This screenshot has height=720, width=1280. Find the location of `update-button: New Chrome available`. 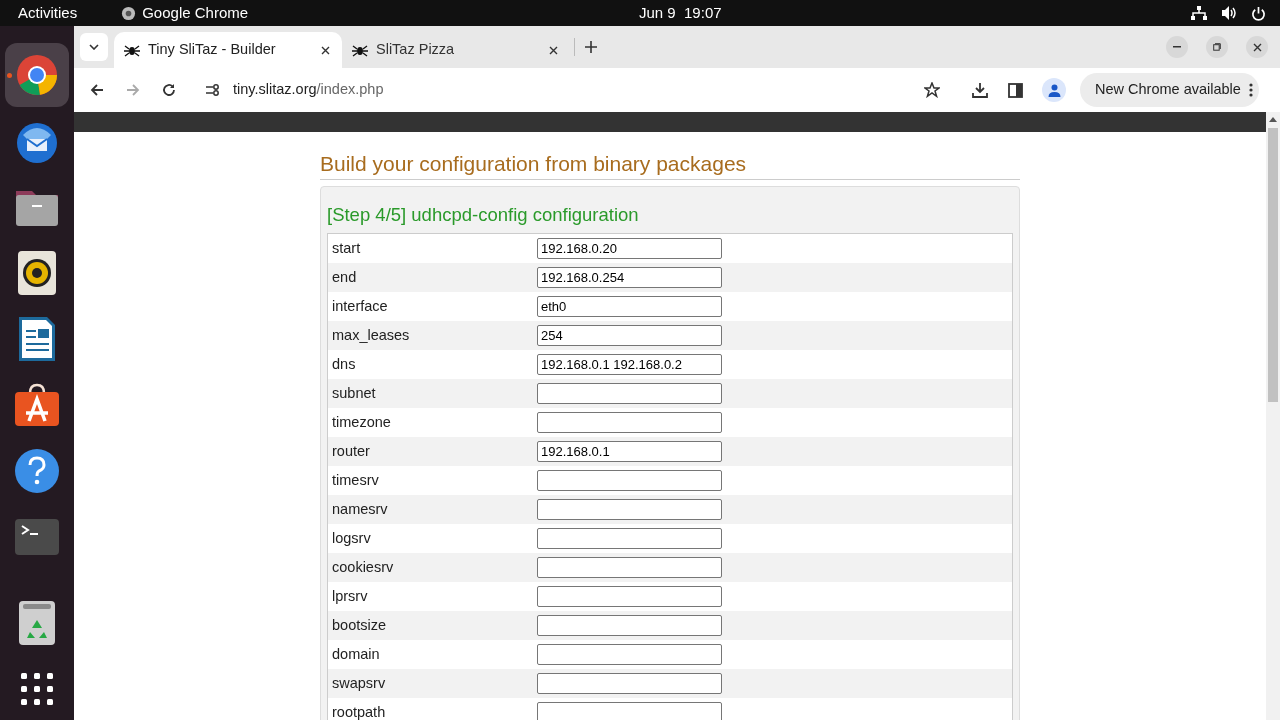

update-button: New Chrome available is located at coordinates (1169, 90).